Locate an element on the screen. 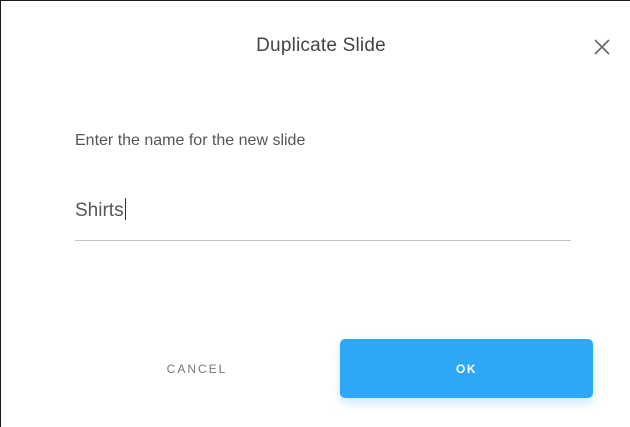  slide-name-input: Shirts is located at coordinates (323, 219).